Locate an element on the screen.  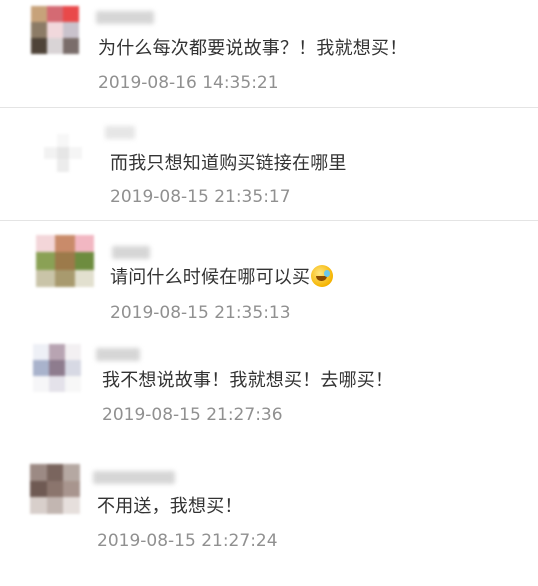
comment-timestamp: 2019-08-15 21:35:17 is located at coordinates (200, 197).